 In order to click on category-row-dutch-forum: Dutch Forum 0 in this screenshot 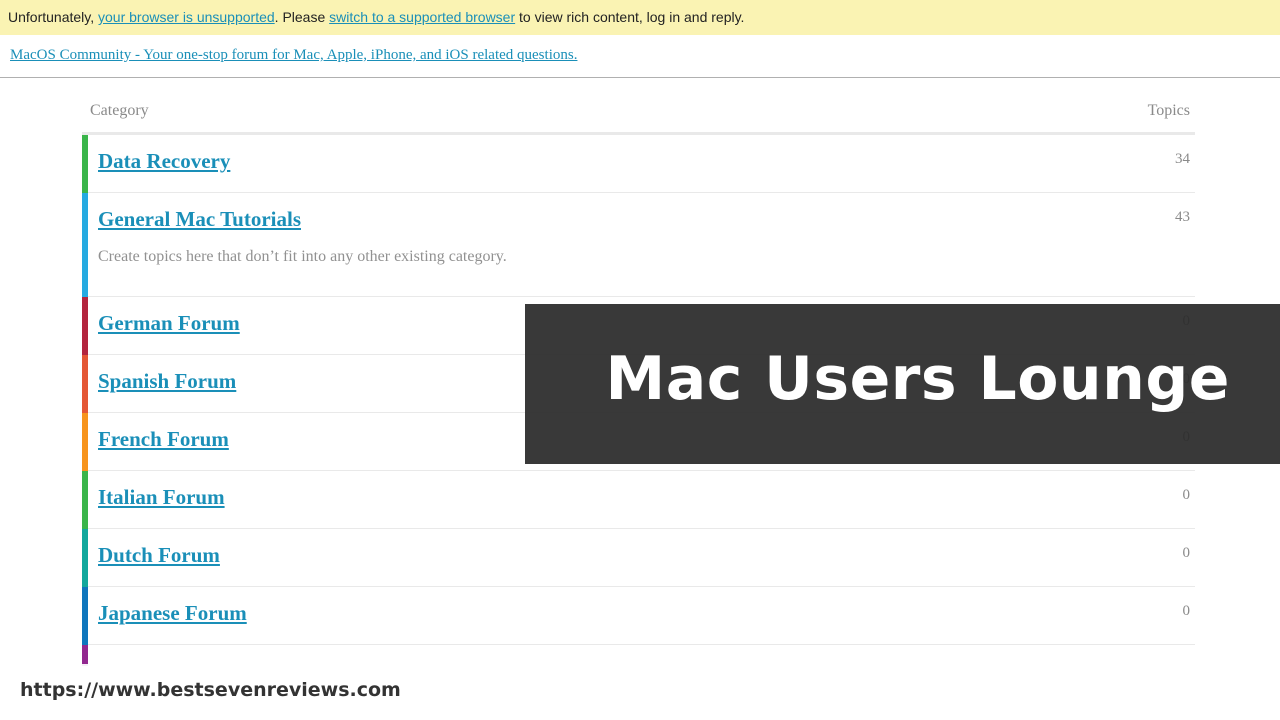, I will do `click(638, 558)`.